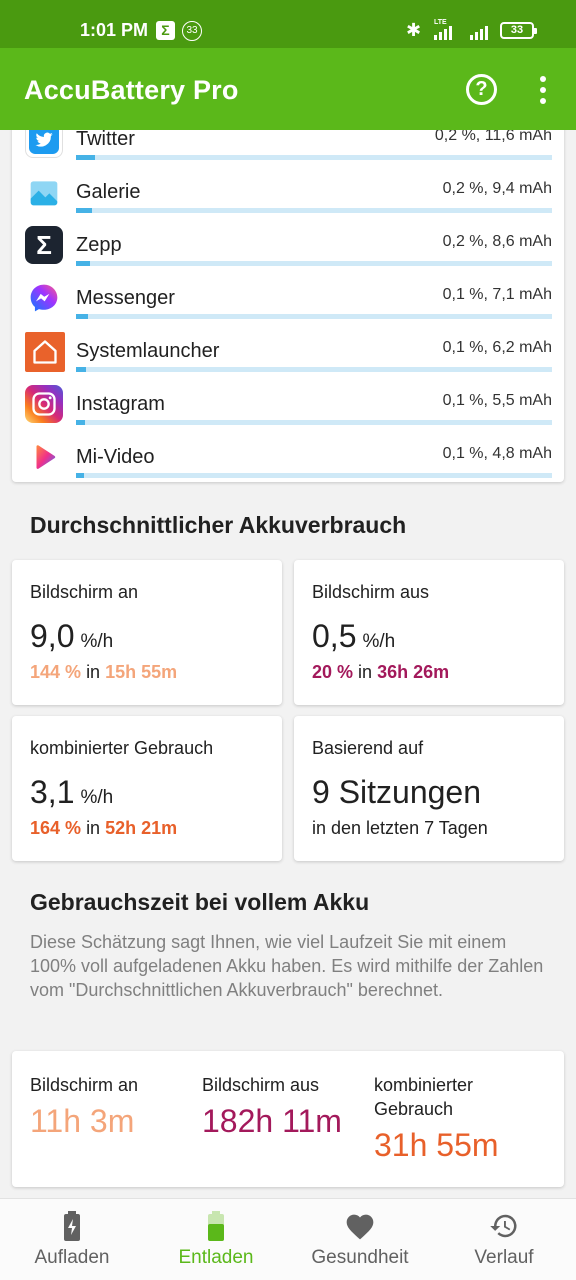  What do you see at coordinates (288, 199) in the screenshot?
I see `app-usage-row: Galerie 0,2 %, 9,4 mAh` at bounding box center [288, 199].